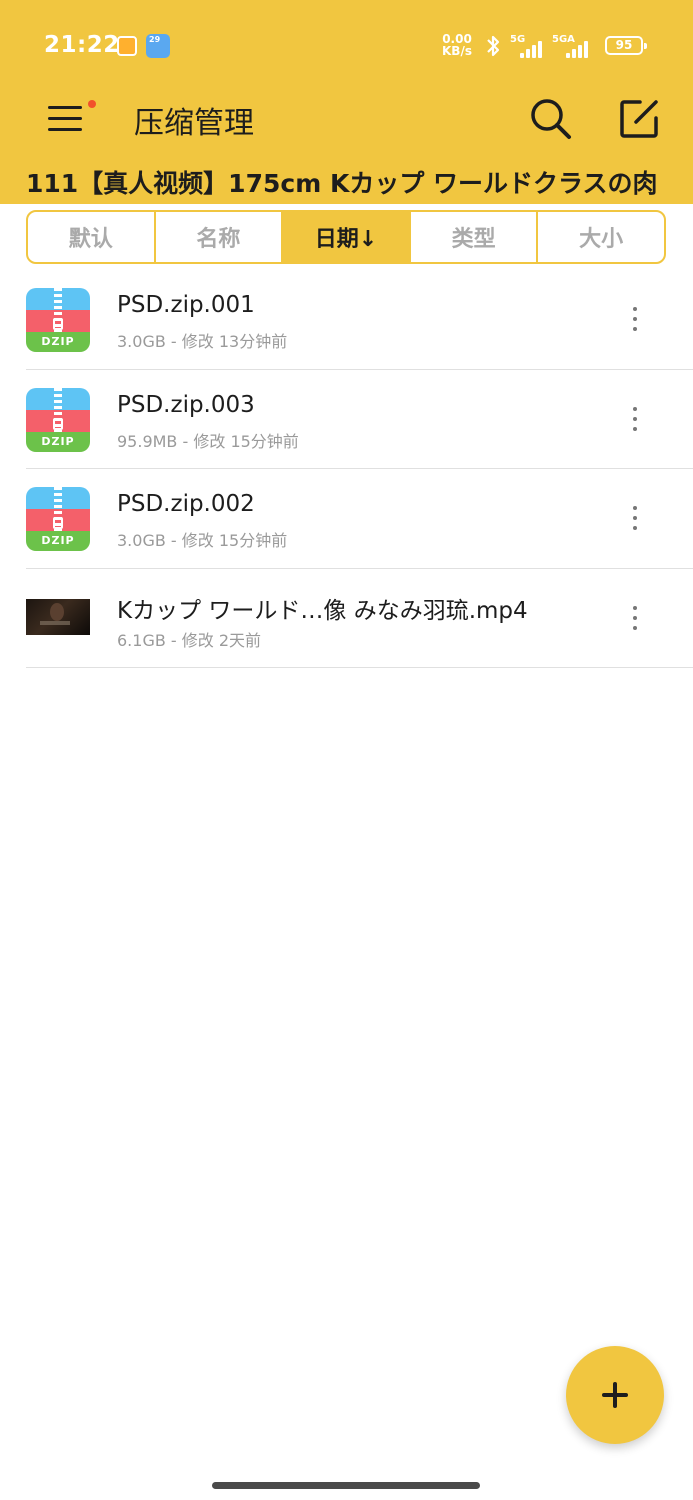 This screenshot has width=693, height=1500. What do you see at coordinates (346, 118) in the screenshot?
I see `app-bar: 压缩管理` at bounding box center [346, 118].